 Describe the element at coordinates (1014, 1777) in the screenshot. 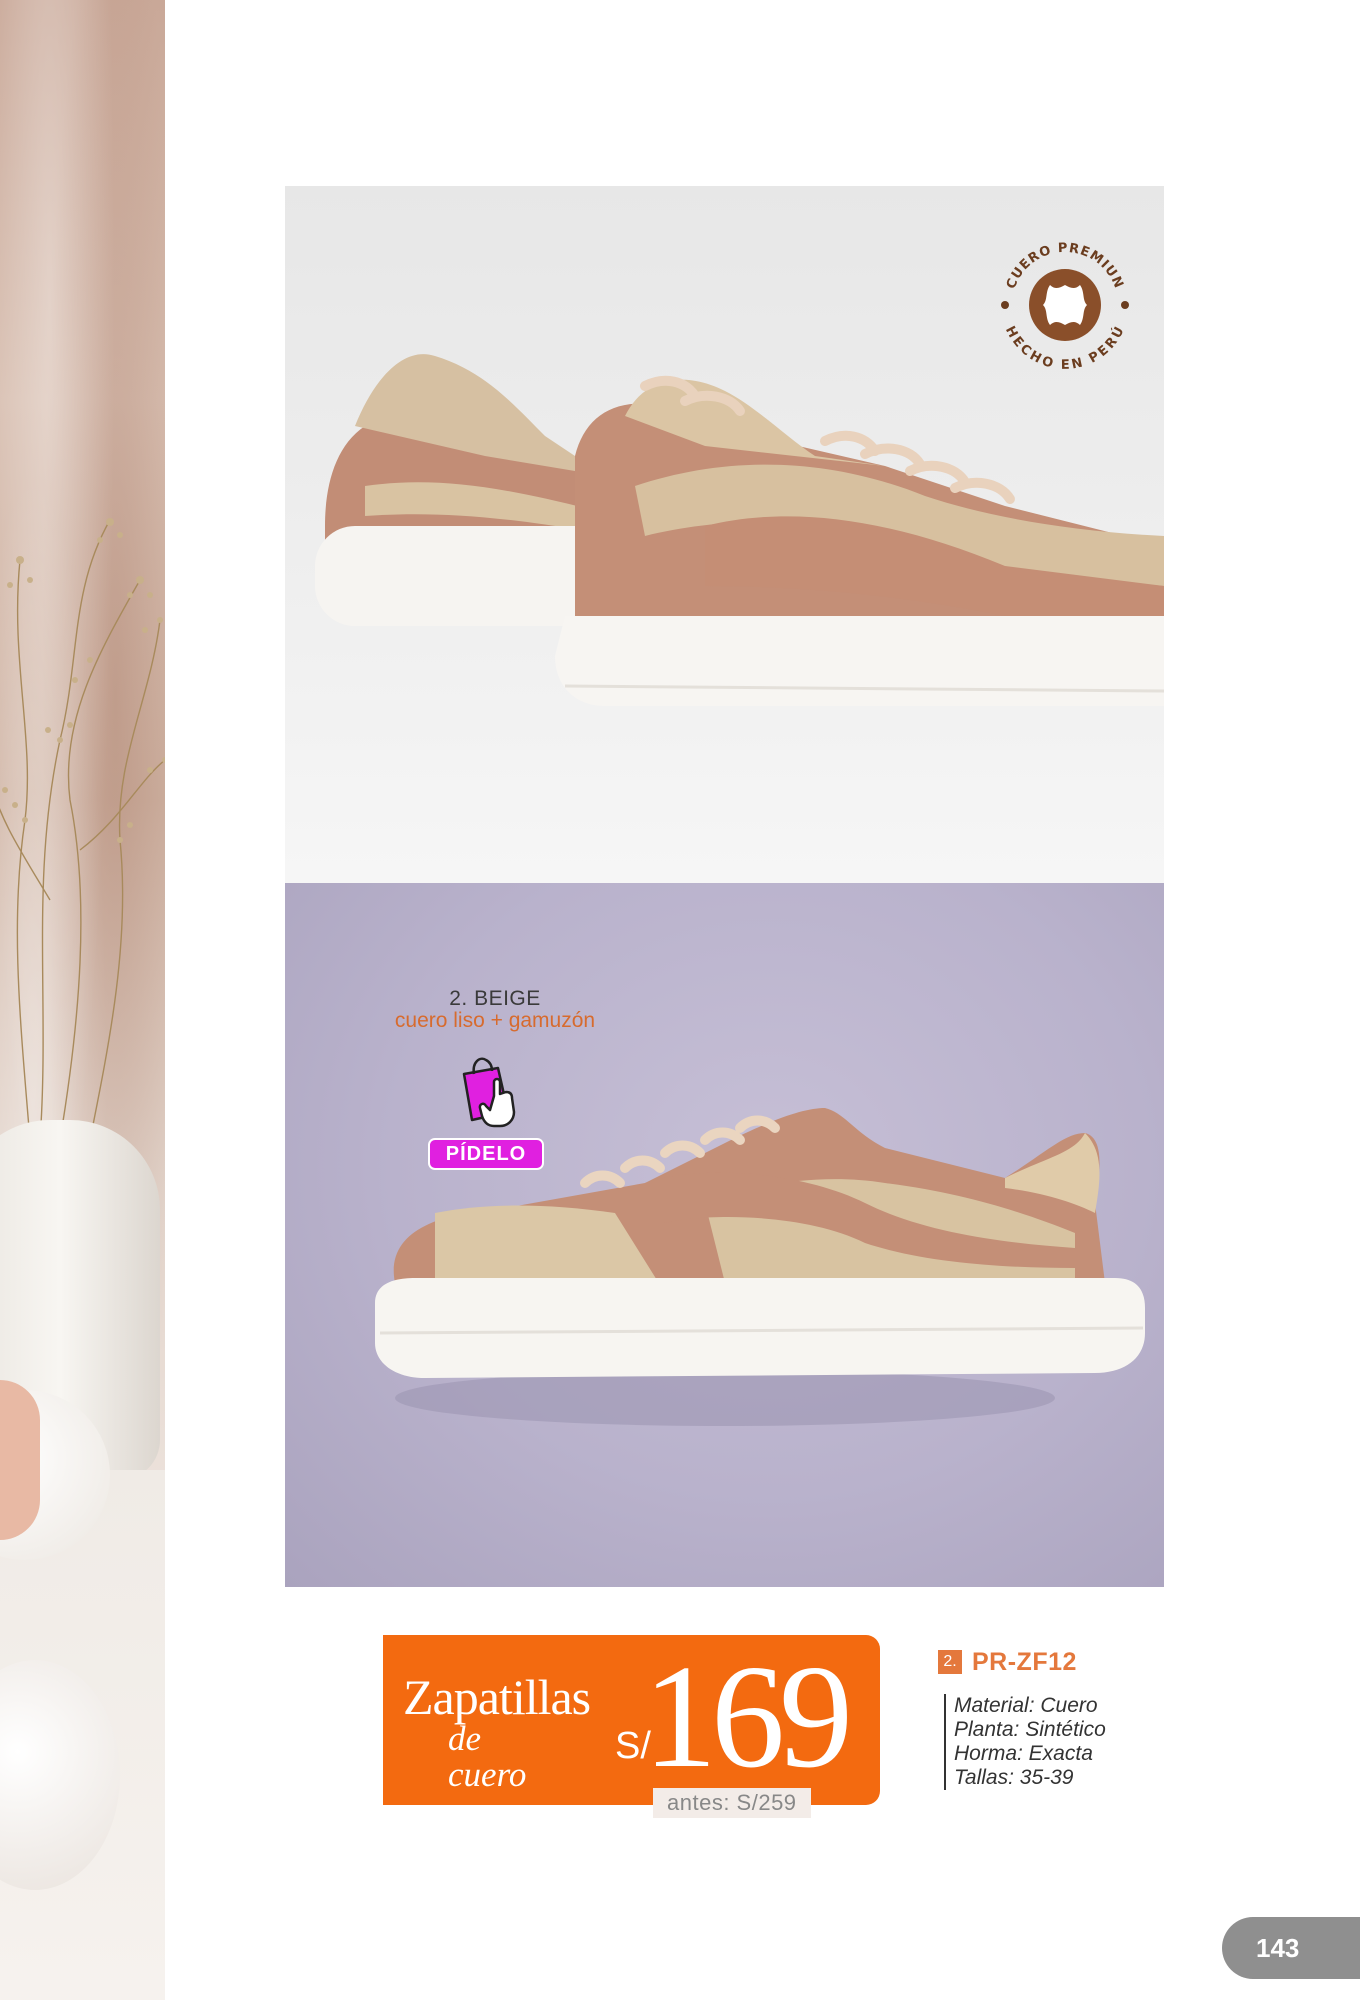

I see `spec-sizes: Tallas: 35-39` at that location.